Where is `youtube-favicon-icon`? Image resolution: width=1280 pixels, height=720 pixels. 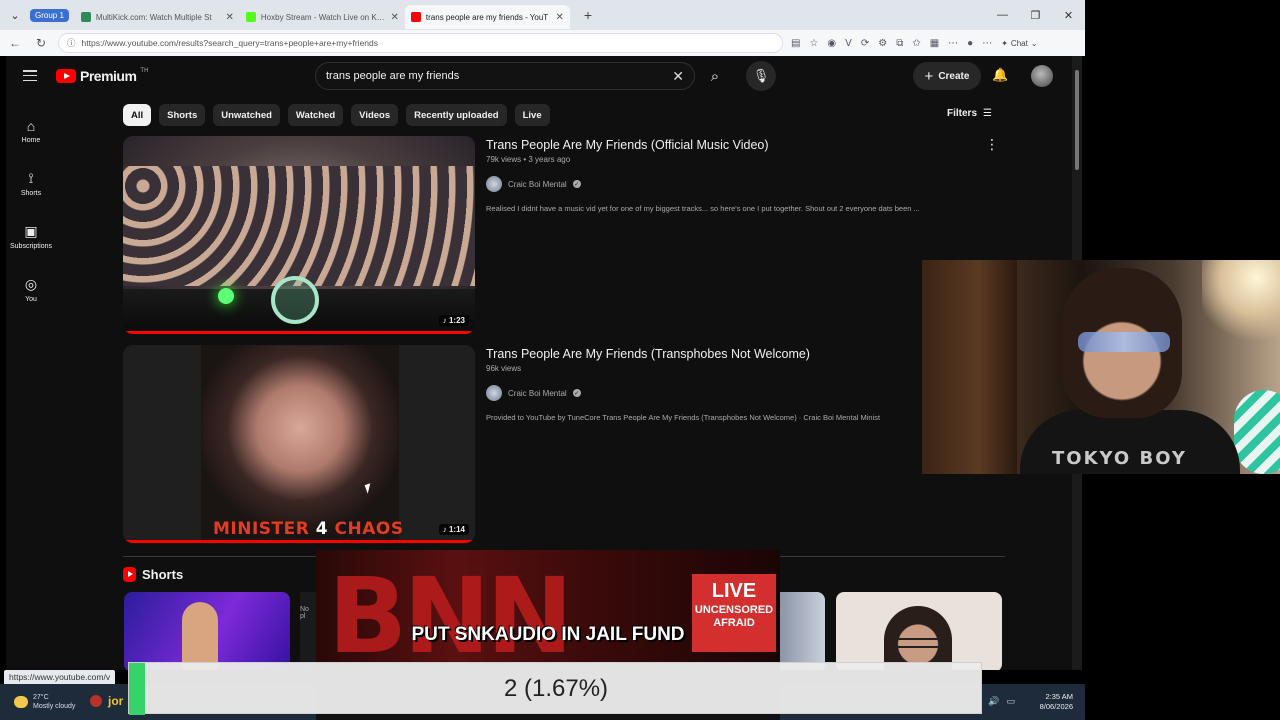 youtube-favicon-icon is located at coordinates (415, 17).